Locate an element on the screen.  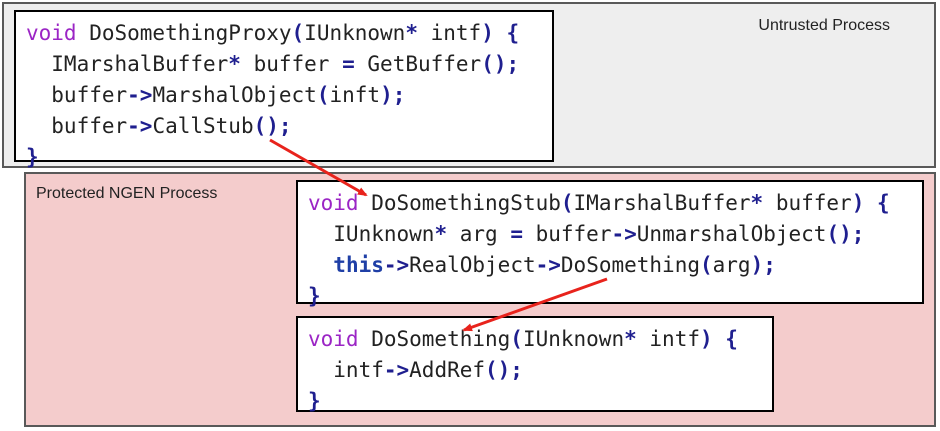
proxy-code-line: void DoSomethingProxy(IUnknown* intf) { is located at coordinates (284, 33).